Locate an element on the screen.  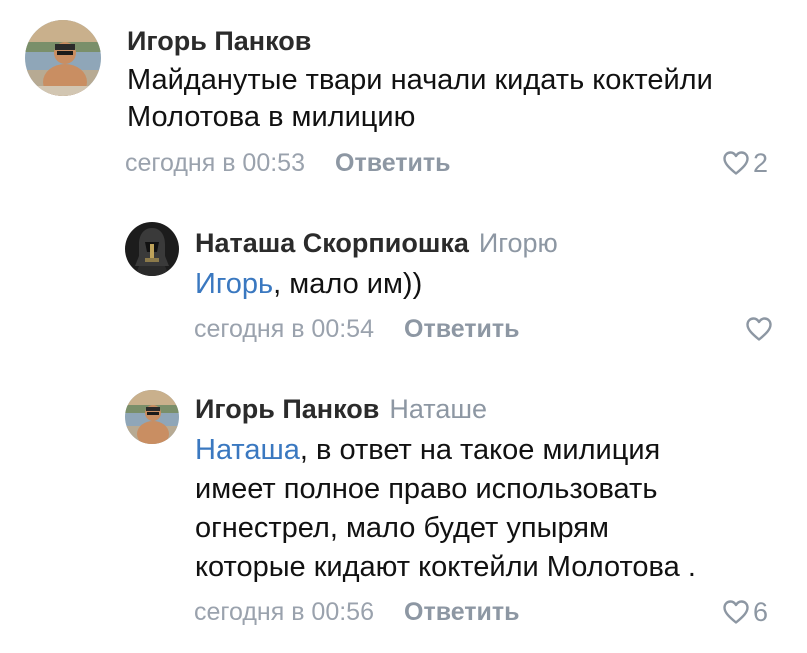
comment-meta: сегодня в 00:54 Ответить is located at coordinates (357, 329).